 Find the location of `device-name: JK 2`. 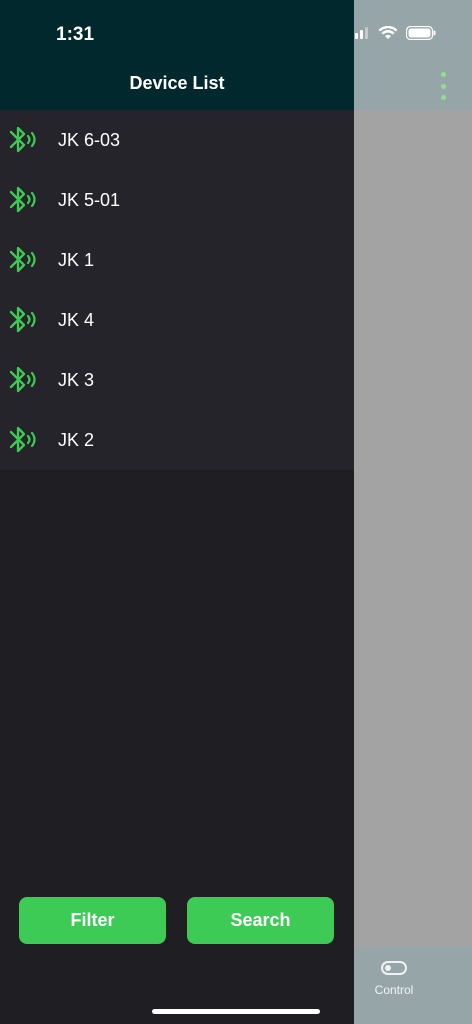

device-name: JK 2 is located at coordinates (76, 440).